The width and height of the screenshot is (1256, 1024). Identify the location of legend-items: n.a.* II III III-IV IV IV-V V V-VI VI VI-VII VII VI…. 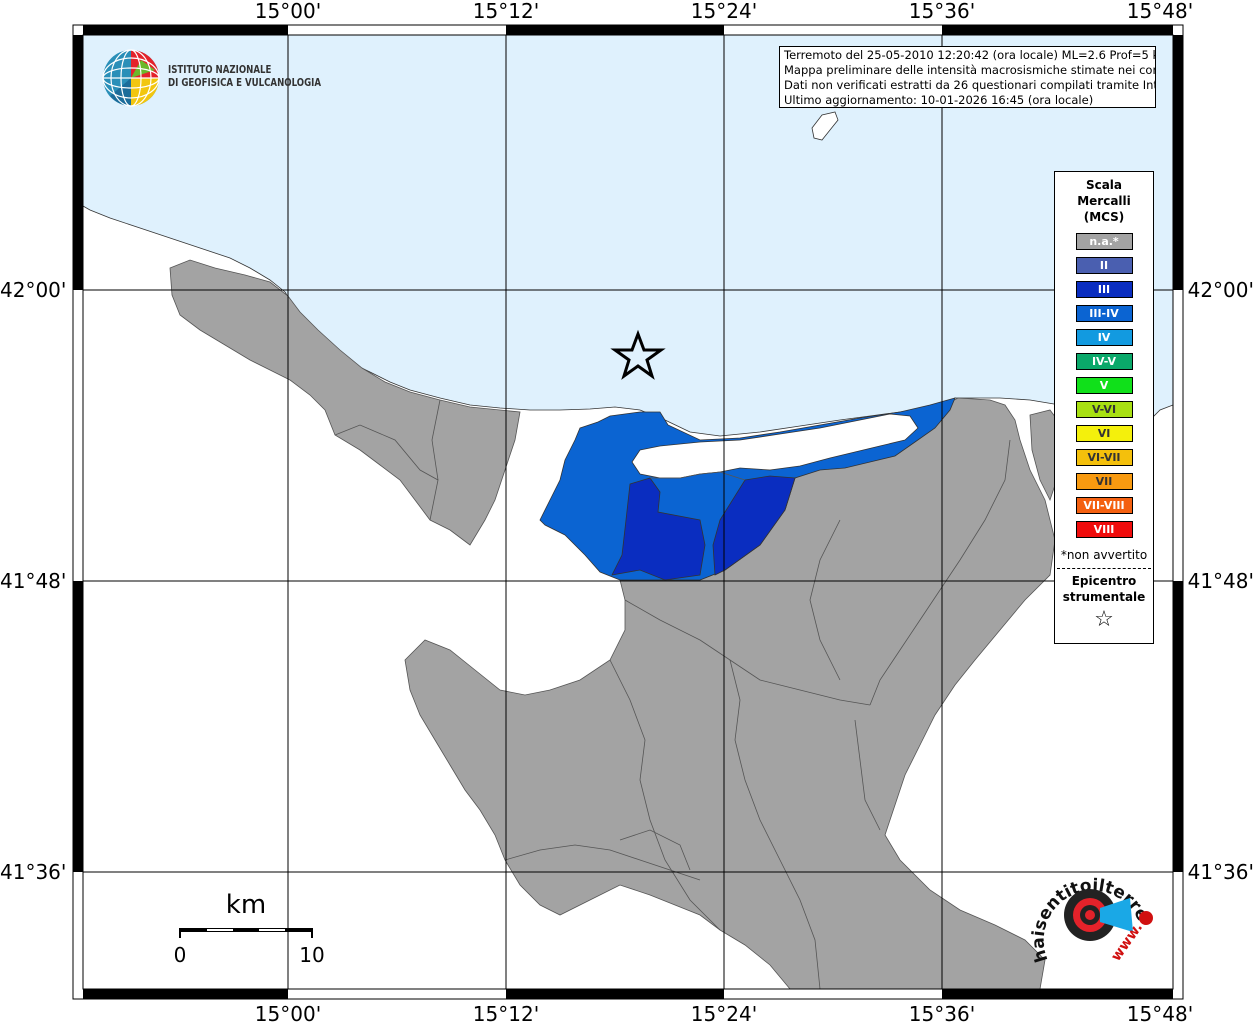
(1104, 385).